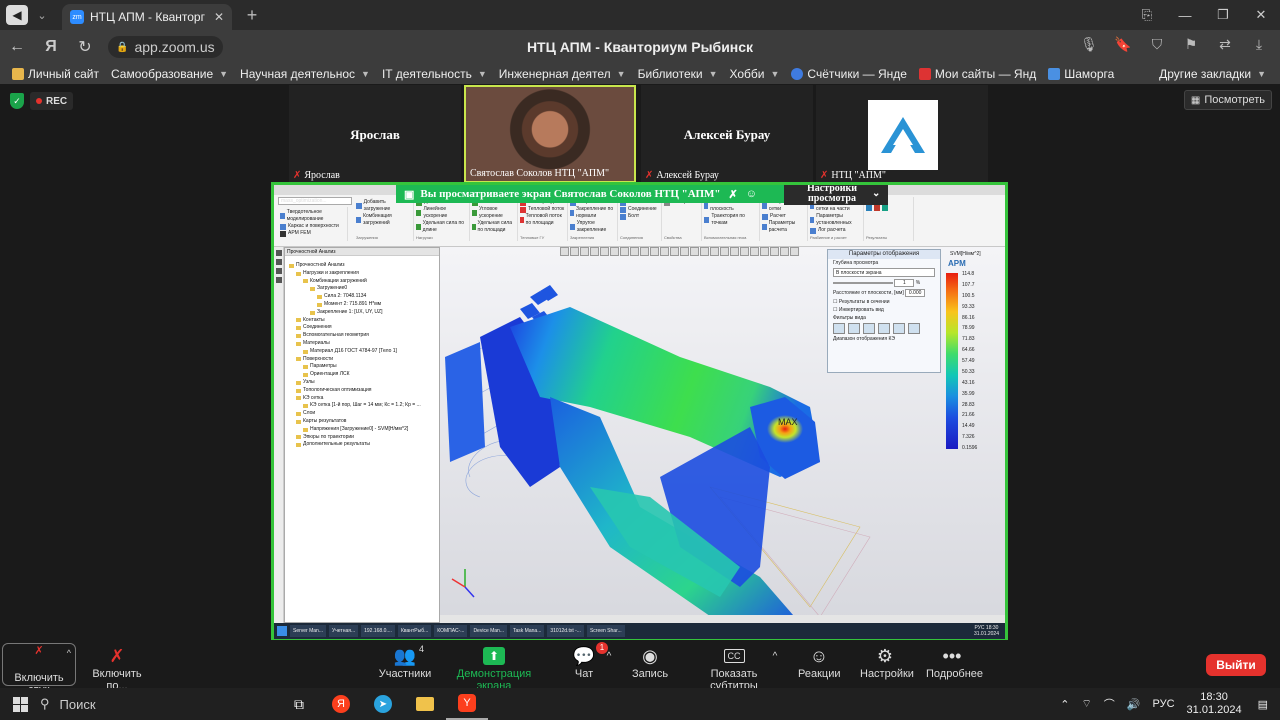 The image size is (1280, 720). I want to click on tree-item: Поверхности, so click(362, 360).